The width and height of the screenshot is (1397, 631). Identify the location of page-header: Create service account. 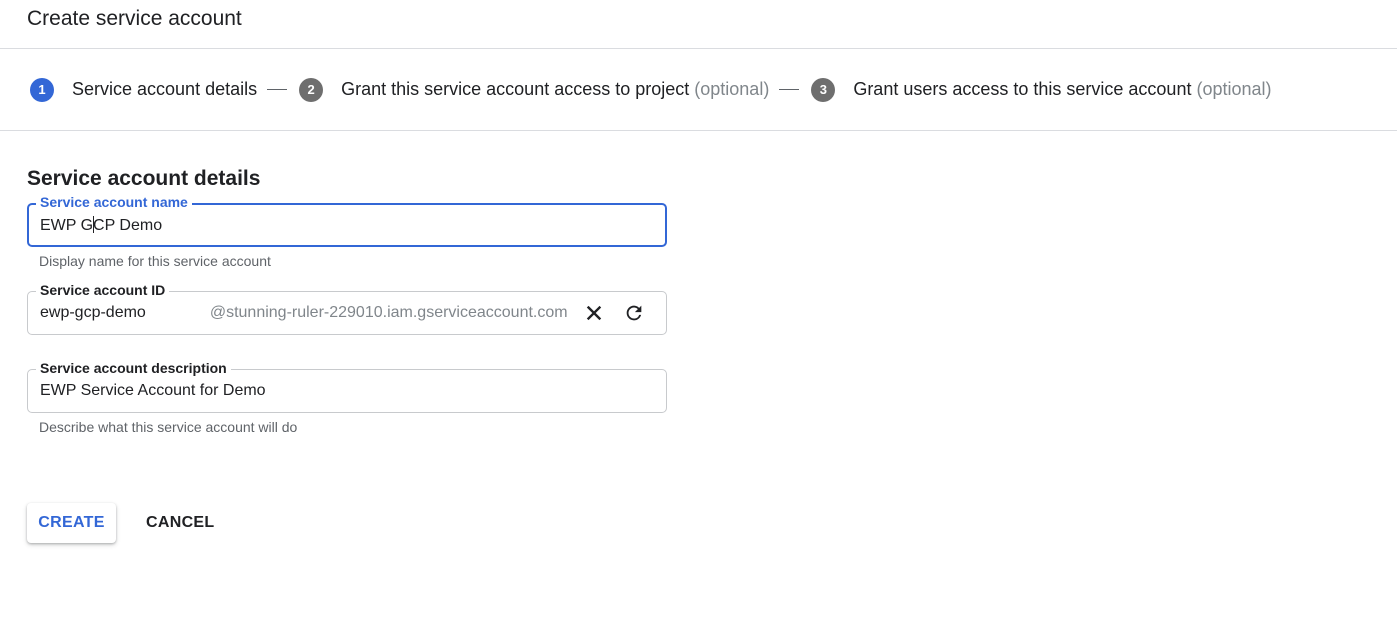
(698, 24).